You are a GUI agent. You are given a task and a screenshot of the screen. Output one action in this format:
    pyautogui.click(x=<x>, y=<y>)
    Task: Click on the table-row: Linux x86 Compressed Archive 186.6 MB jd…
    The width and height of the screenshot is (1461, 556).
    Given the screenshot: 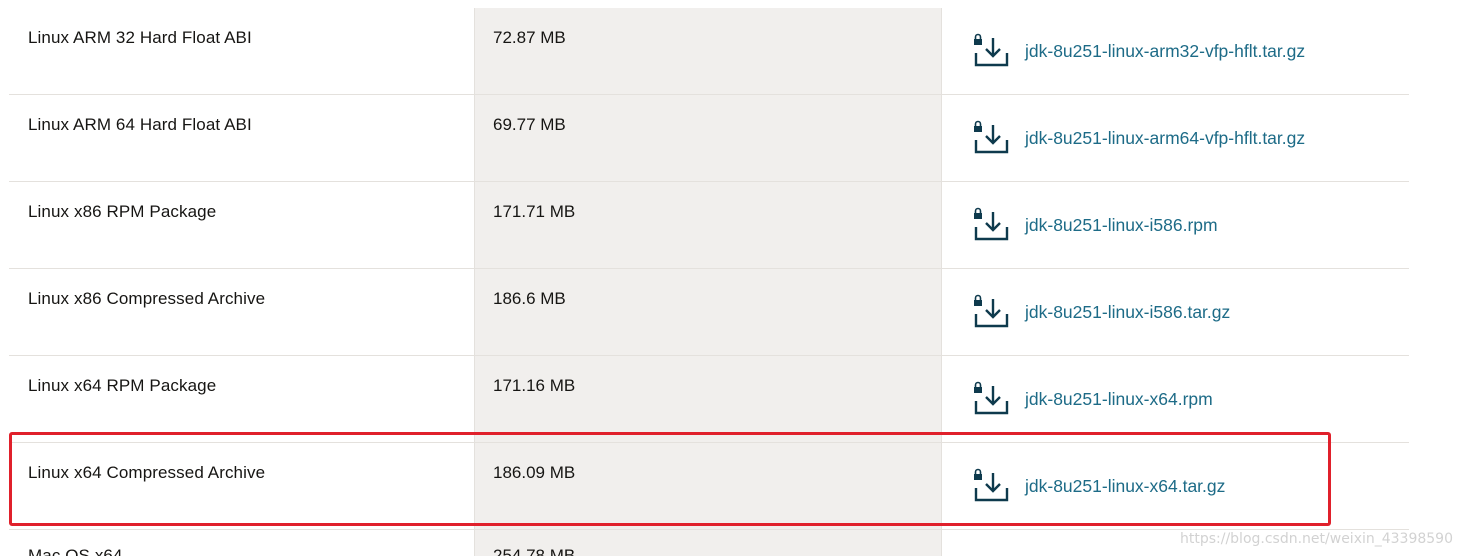 What is the action you would take?
    pyautogui.click(x=709, y=312)
    